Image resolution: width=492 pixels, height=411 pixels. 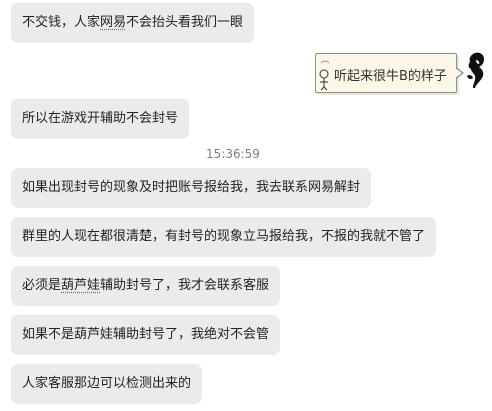 What do you see at coordinates (390, 76) in the screenshot?
I see `self-message-text: 听起来很牛B的样子` at bounding box center [390, 76].